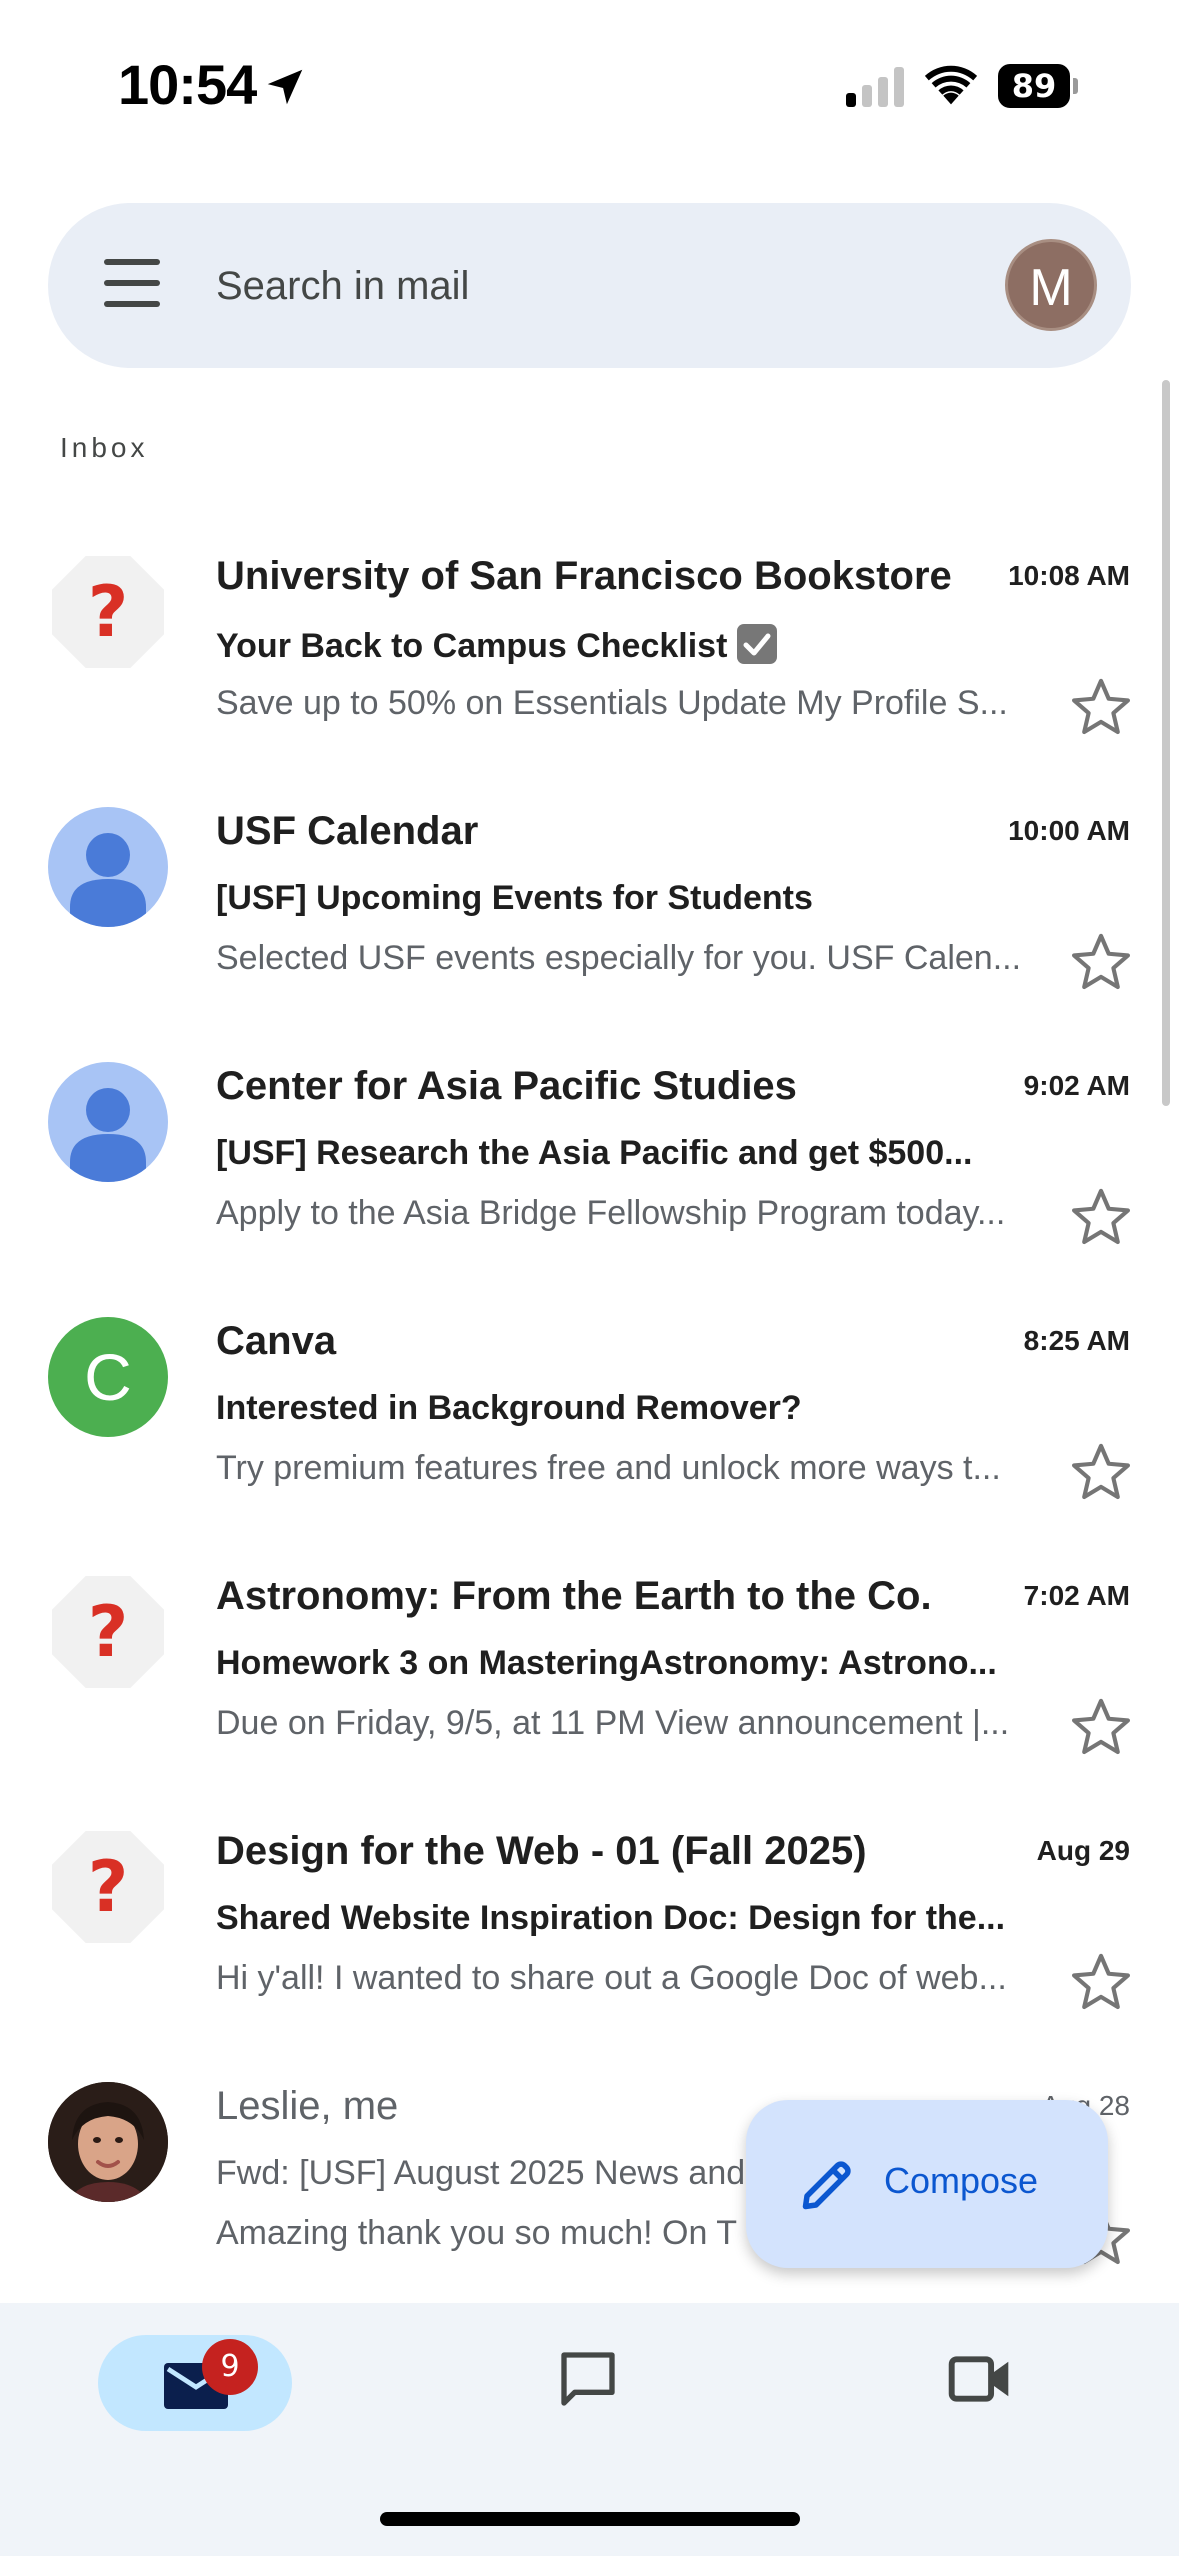  What do you see at coordinates (195, 2383) in the screenshot?
I see `nav-mail-tab: 9` at bounding box center [195, 2383].